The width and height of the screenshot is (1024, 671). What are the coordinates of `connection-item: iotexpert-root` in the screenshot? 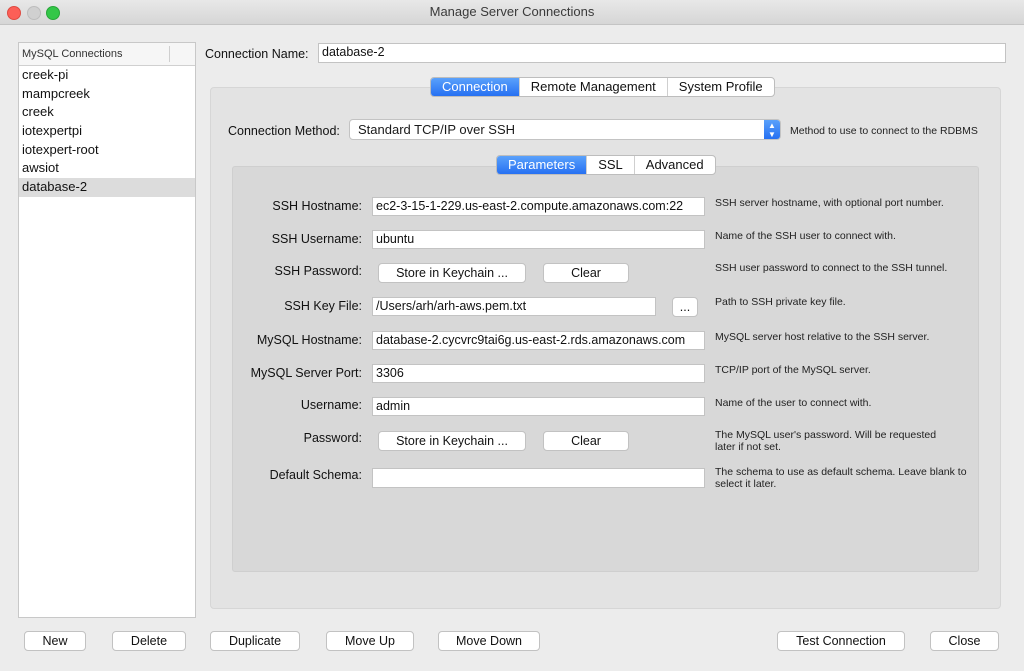 It's located at (107, 150).